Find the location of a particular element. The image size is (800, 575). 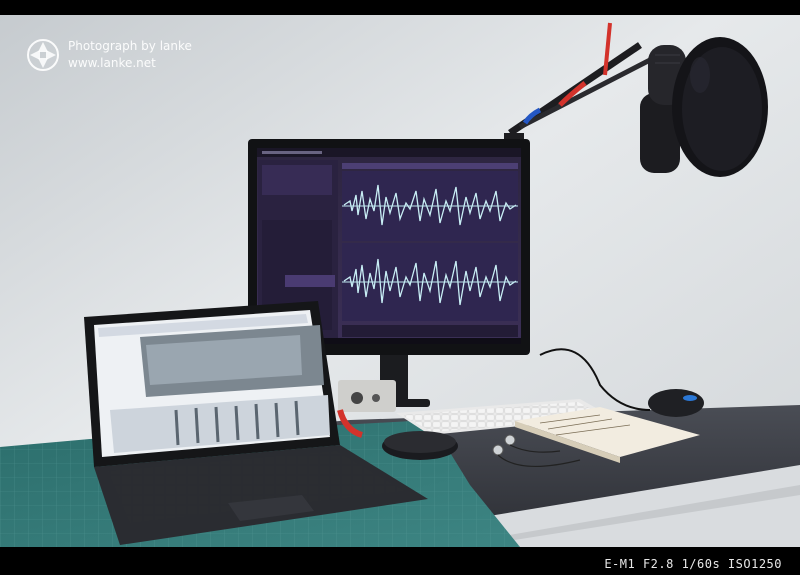

waveform-top is located at coordinates (430, 206).